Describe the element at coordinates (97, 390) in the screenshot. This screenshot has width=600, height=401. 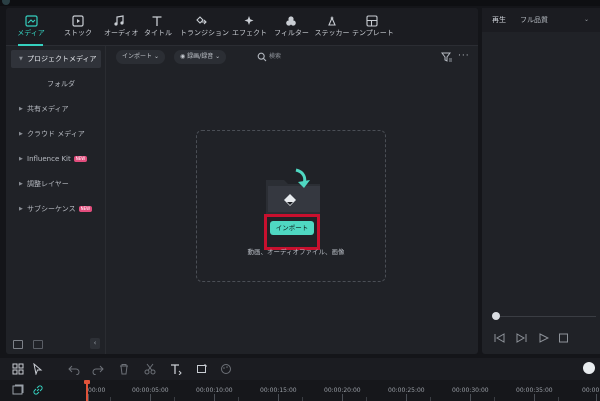
I see `ruler-label: 00:00` at that location.